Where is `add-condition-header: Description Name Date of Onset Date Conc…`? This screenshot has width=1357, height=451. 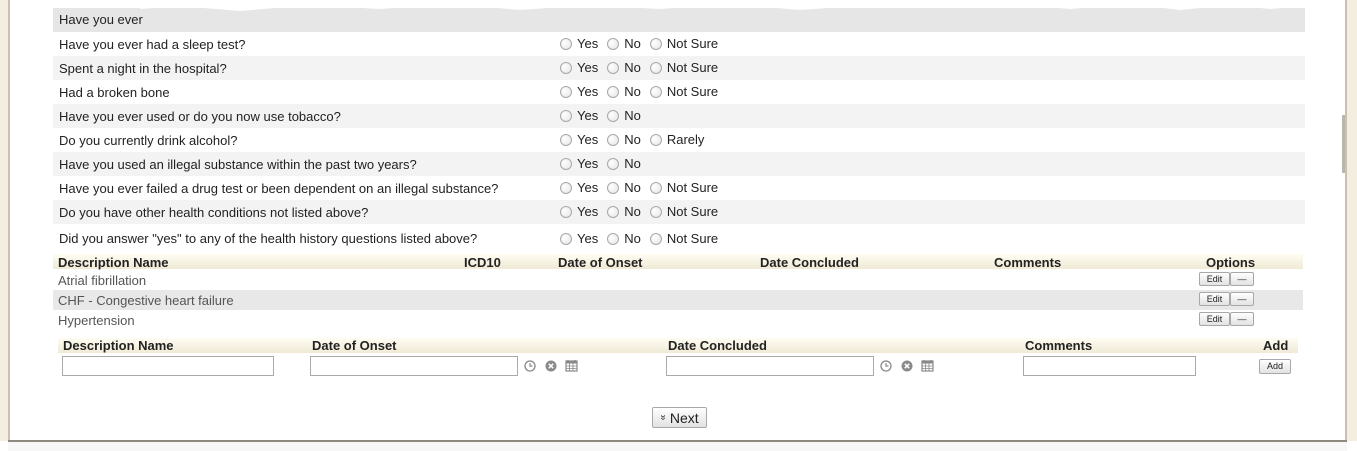
add-condition-header: Description Name Date of Onset Date Conc… is located at coordinates (678, 345).